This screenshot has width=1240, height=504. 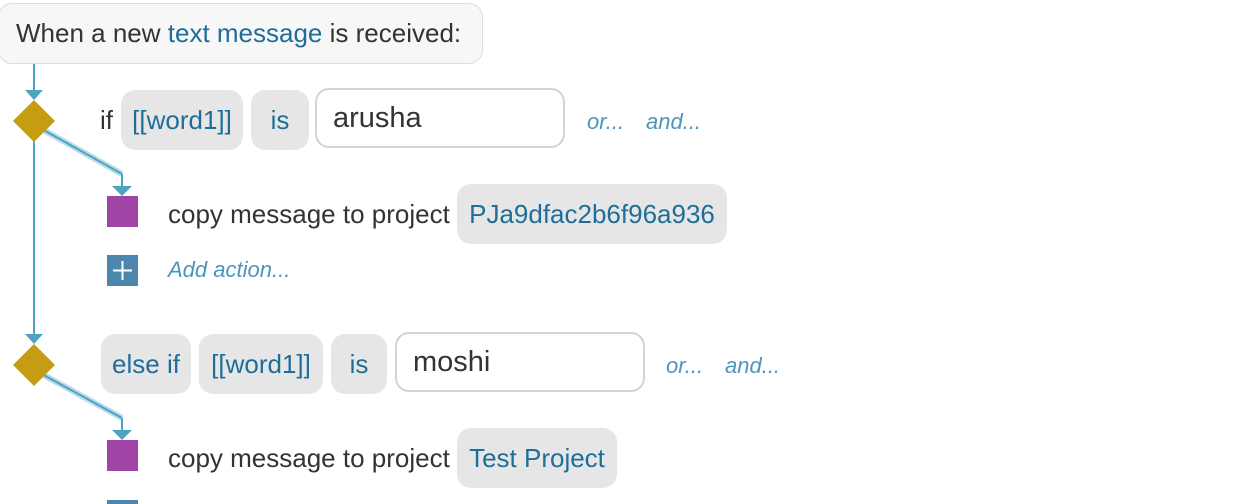 What do you see at coordinates (537, 458) in the screenshot?
I see `project-pill: Test Project` at bounding box center [537, 458].